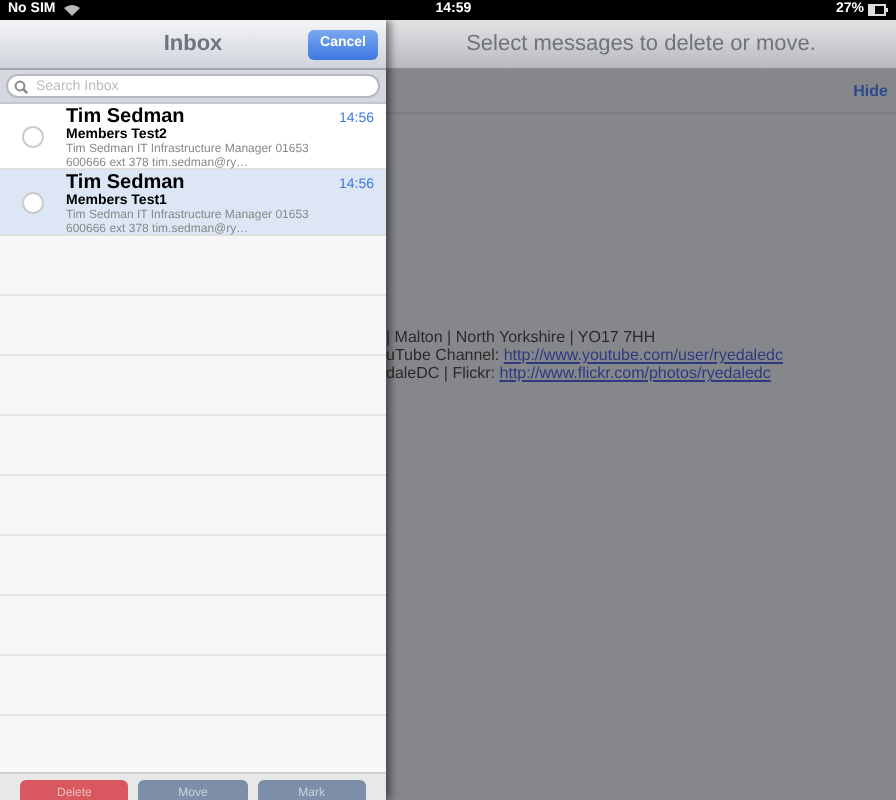 This screenshot has width=896, height=800. I want to click on signature-line: daleDC | Flickr: http://www.flickr.com/photos/ryedaledc, so click(579, 373).